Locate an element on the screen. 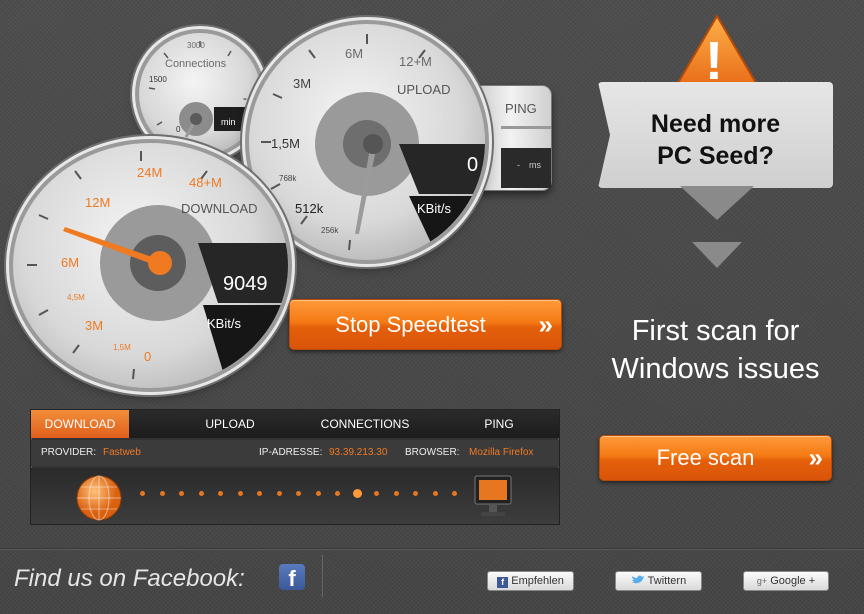 Image resolution: width=864 pixels, height=614 pixels. upload-tick-6m: 6M is located at coordinates (354, 53).